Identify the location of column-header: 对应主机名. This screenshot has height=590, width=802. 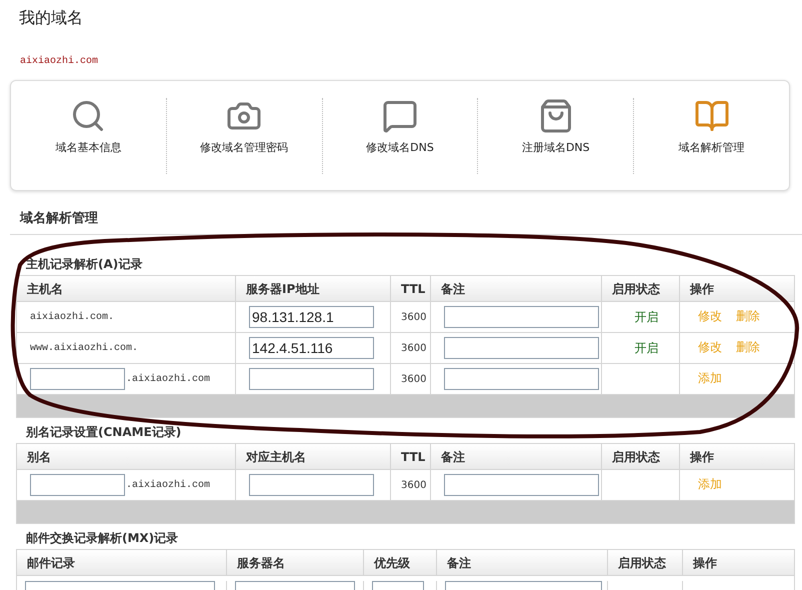
(313, 456).